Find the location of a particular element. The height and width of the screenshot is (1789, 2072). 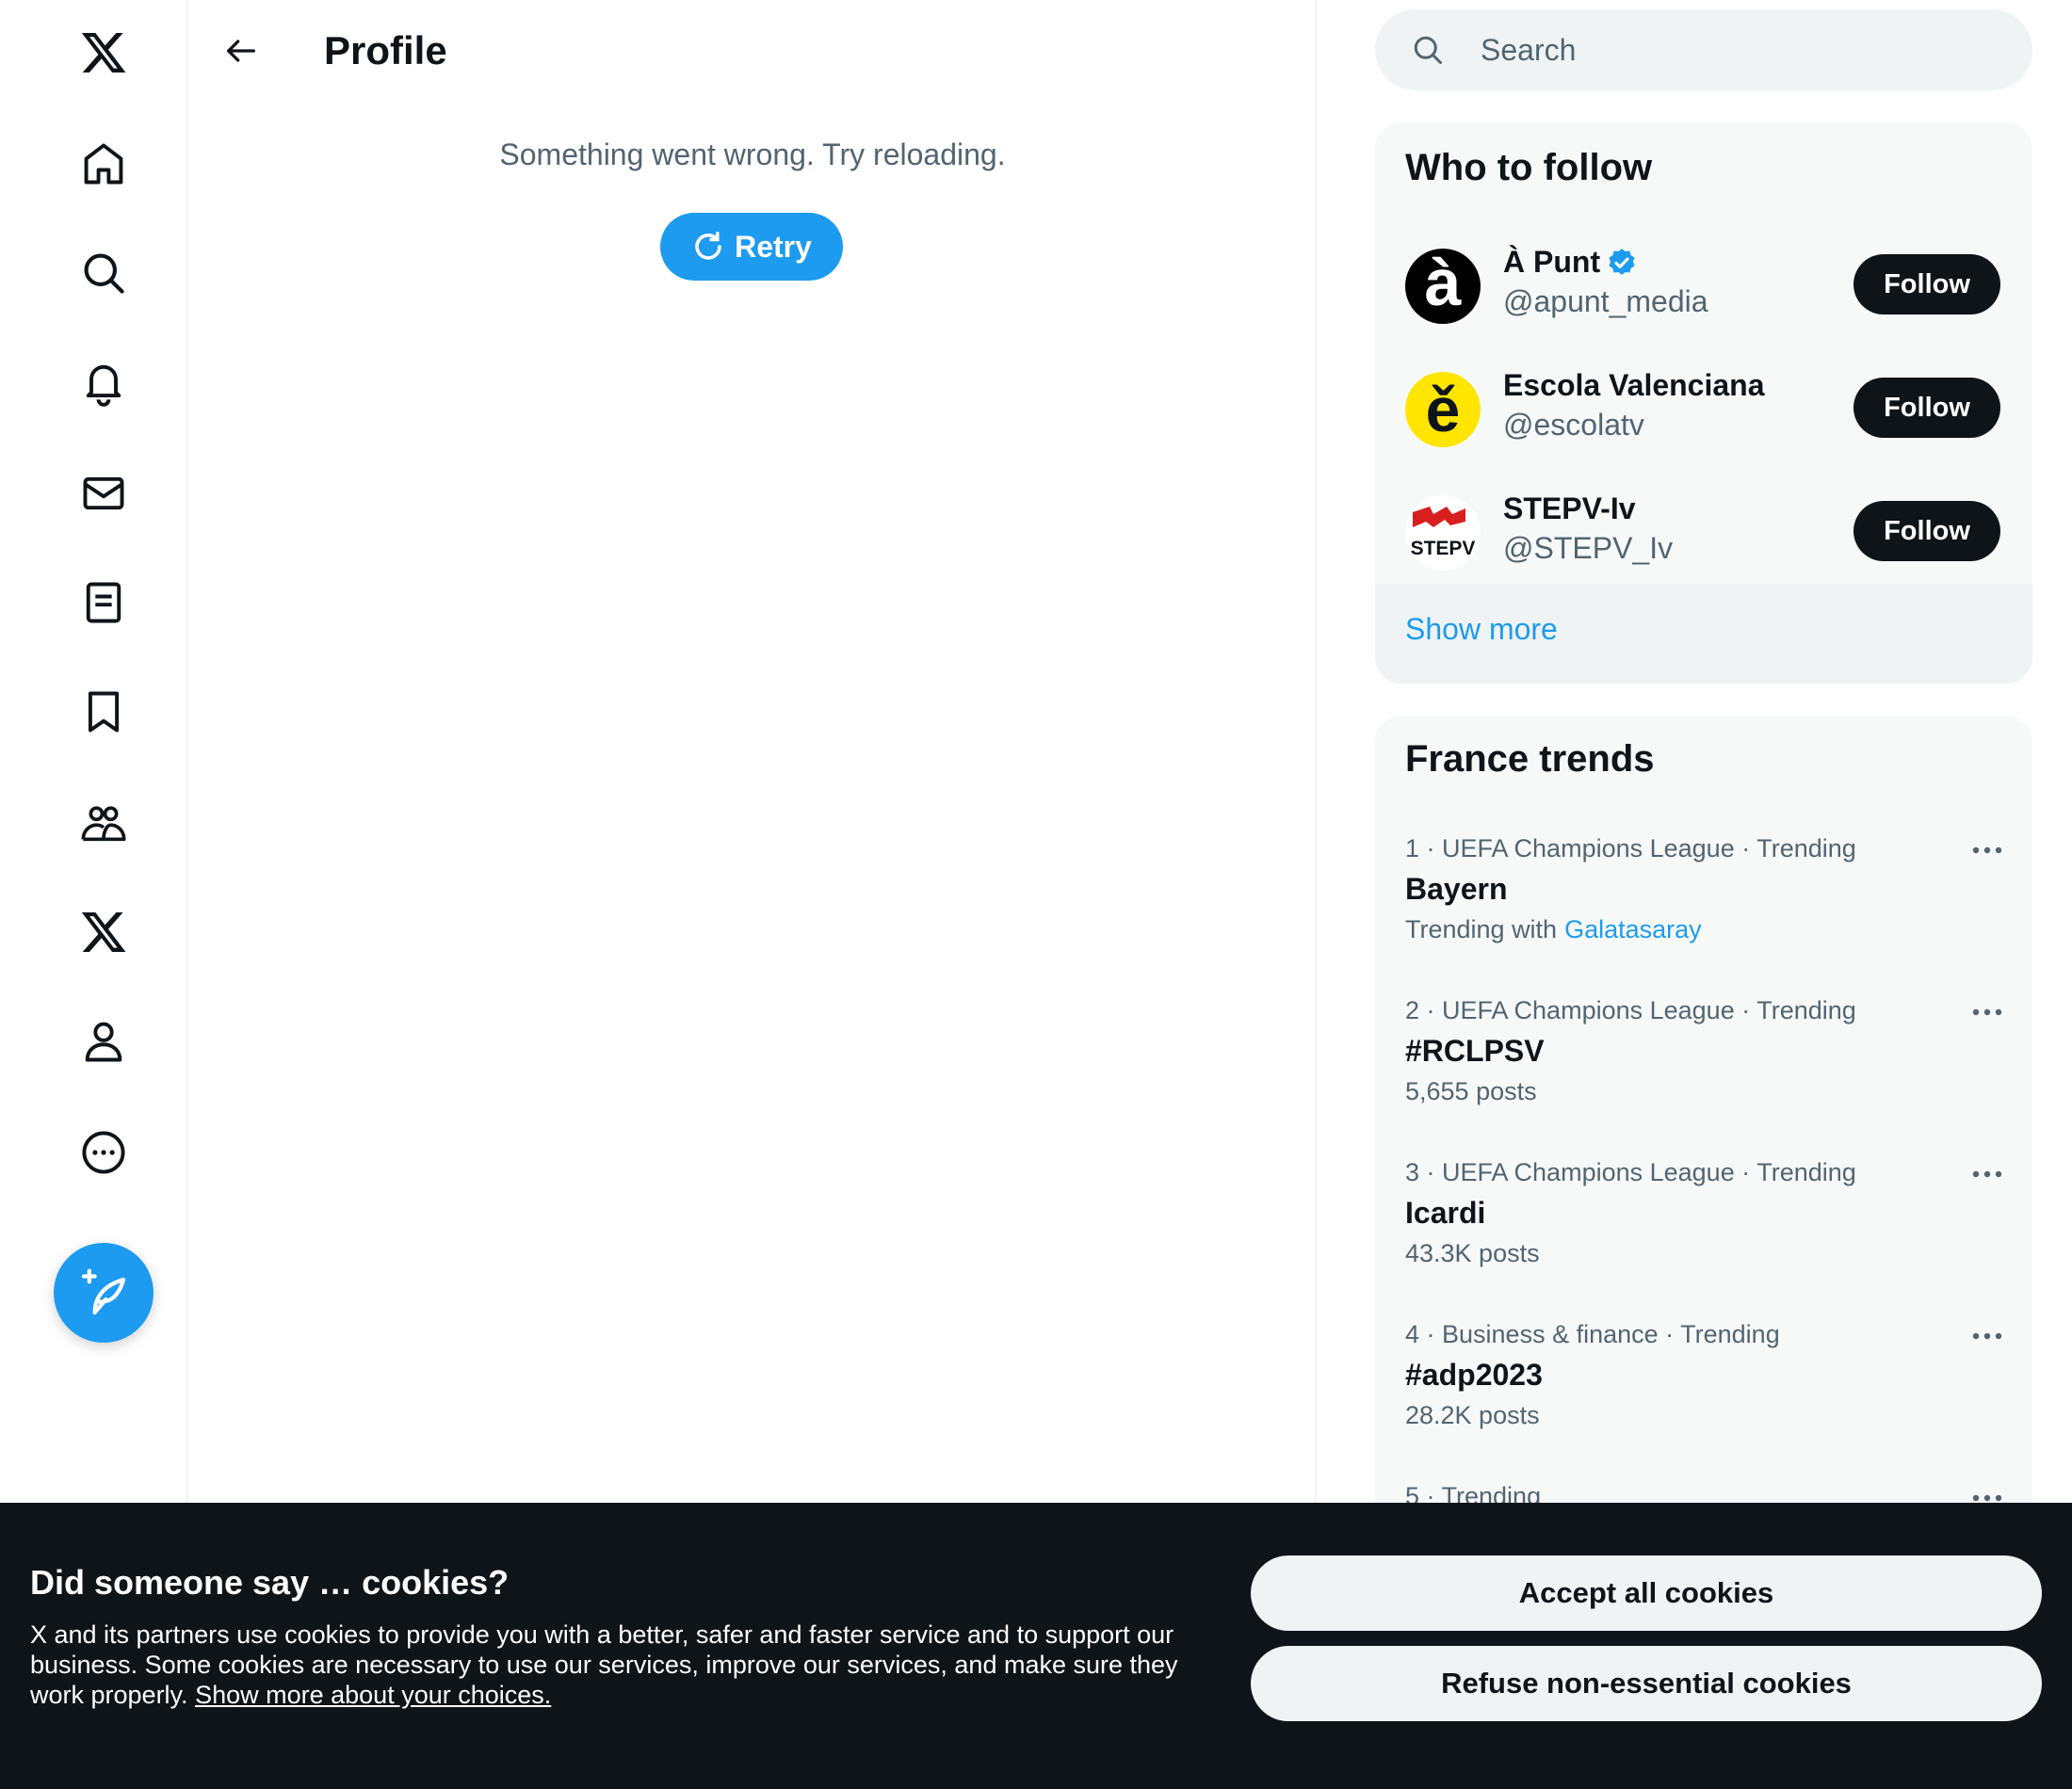

cookie-choices-link: Show more about your choices. is located at coordinates (373, 1695).